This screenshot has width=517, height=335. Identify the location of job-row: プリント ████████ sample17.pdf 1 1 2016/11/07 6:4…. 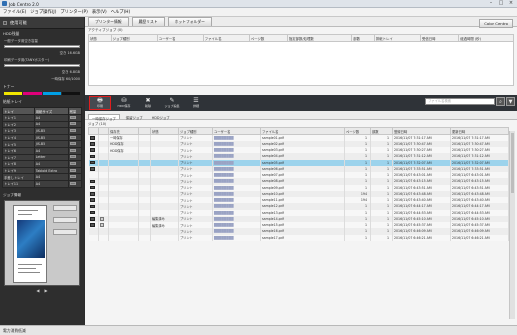
(298, 237).